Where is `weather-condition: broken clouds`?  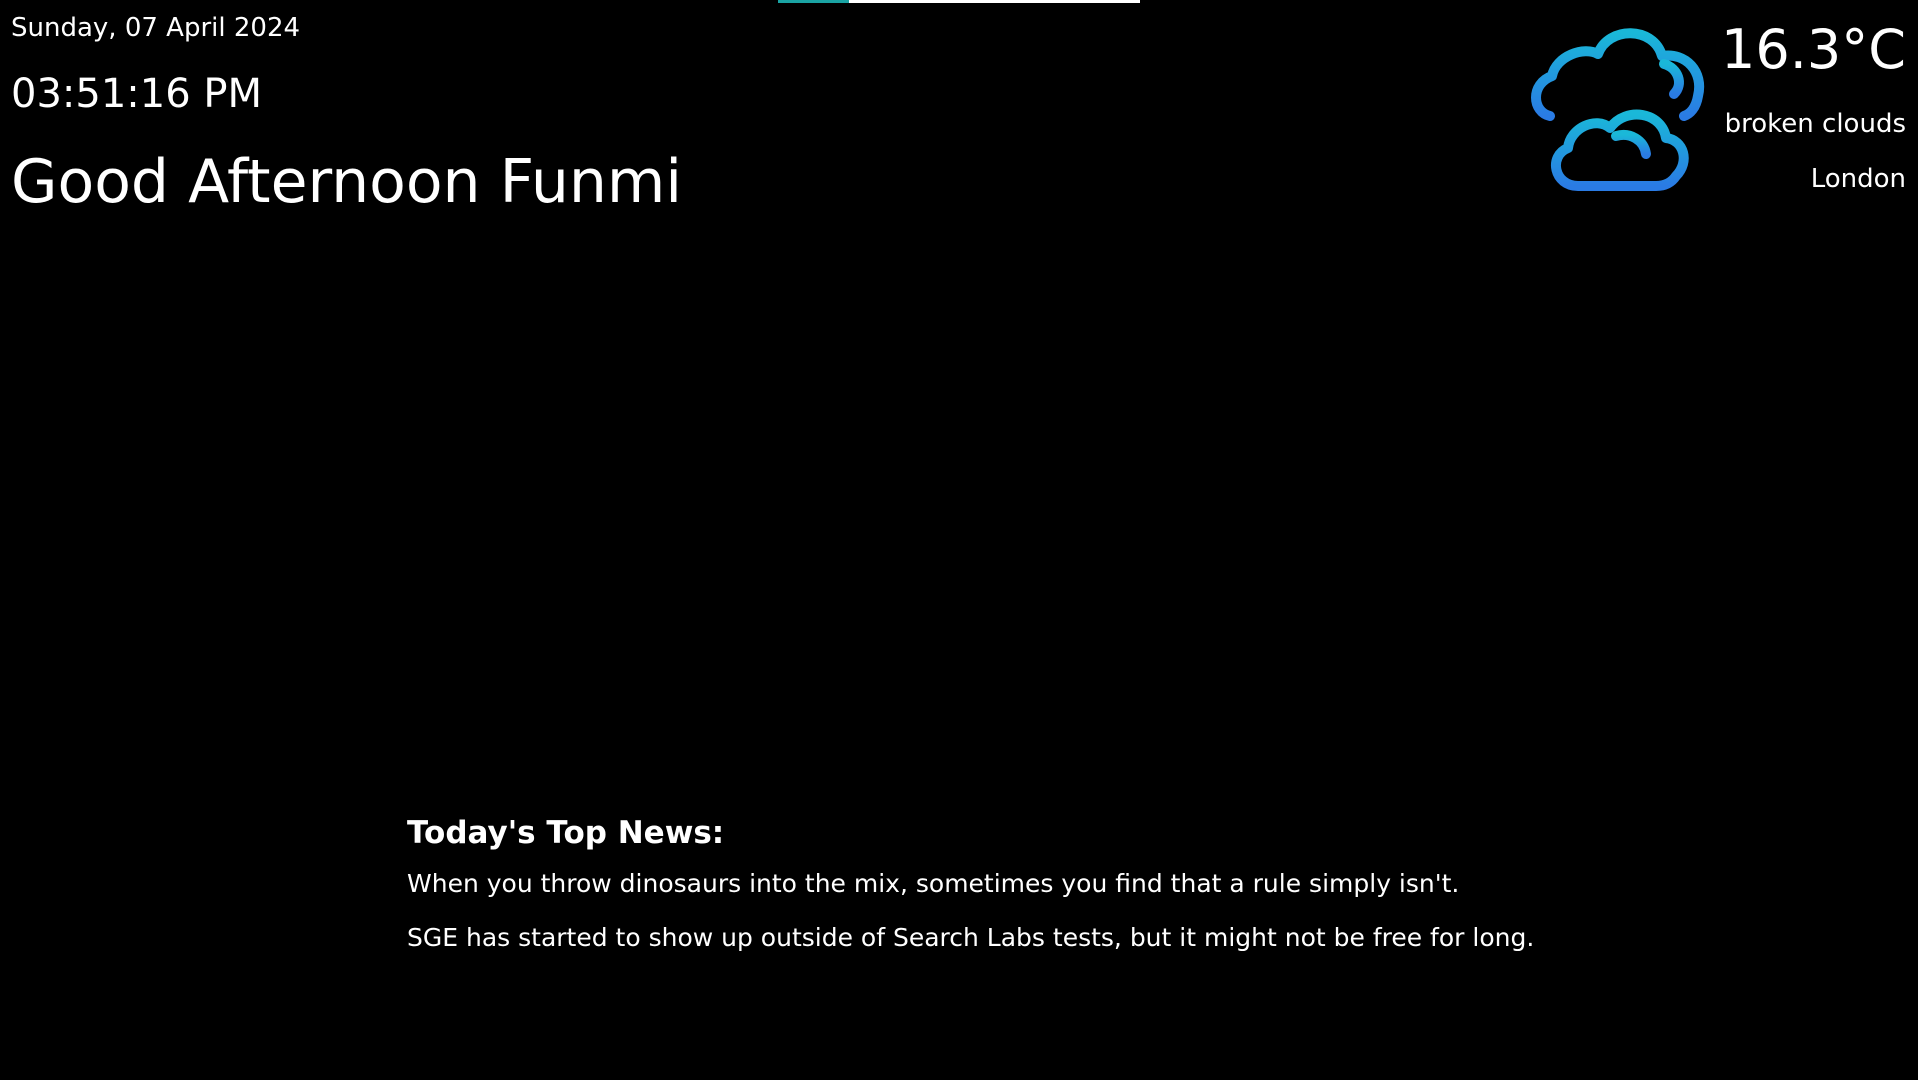
weather-condition: broken clouds is located at coordinates (1815, 124).